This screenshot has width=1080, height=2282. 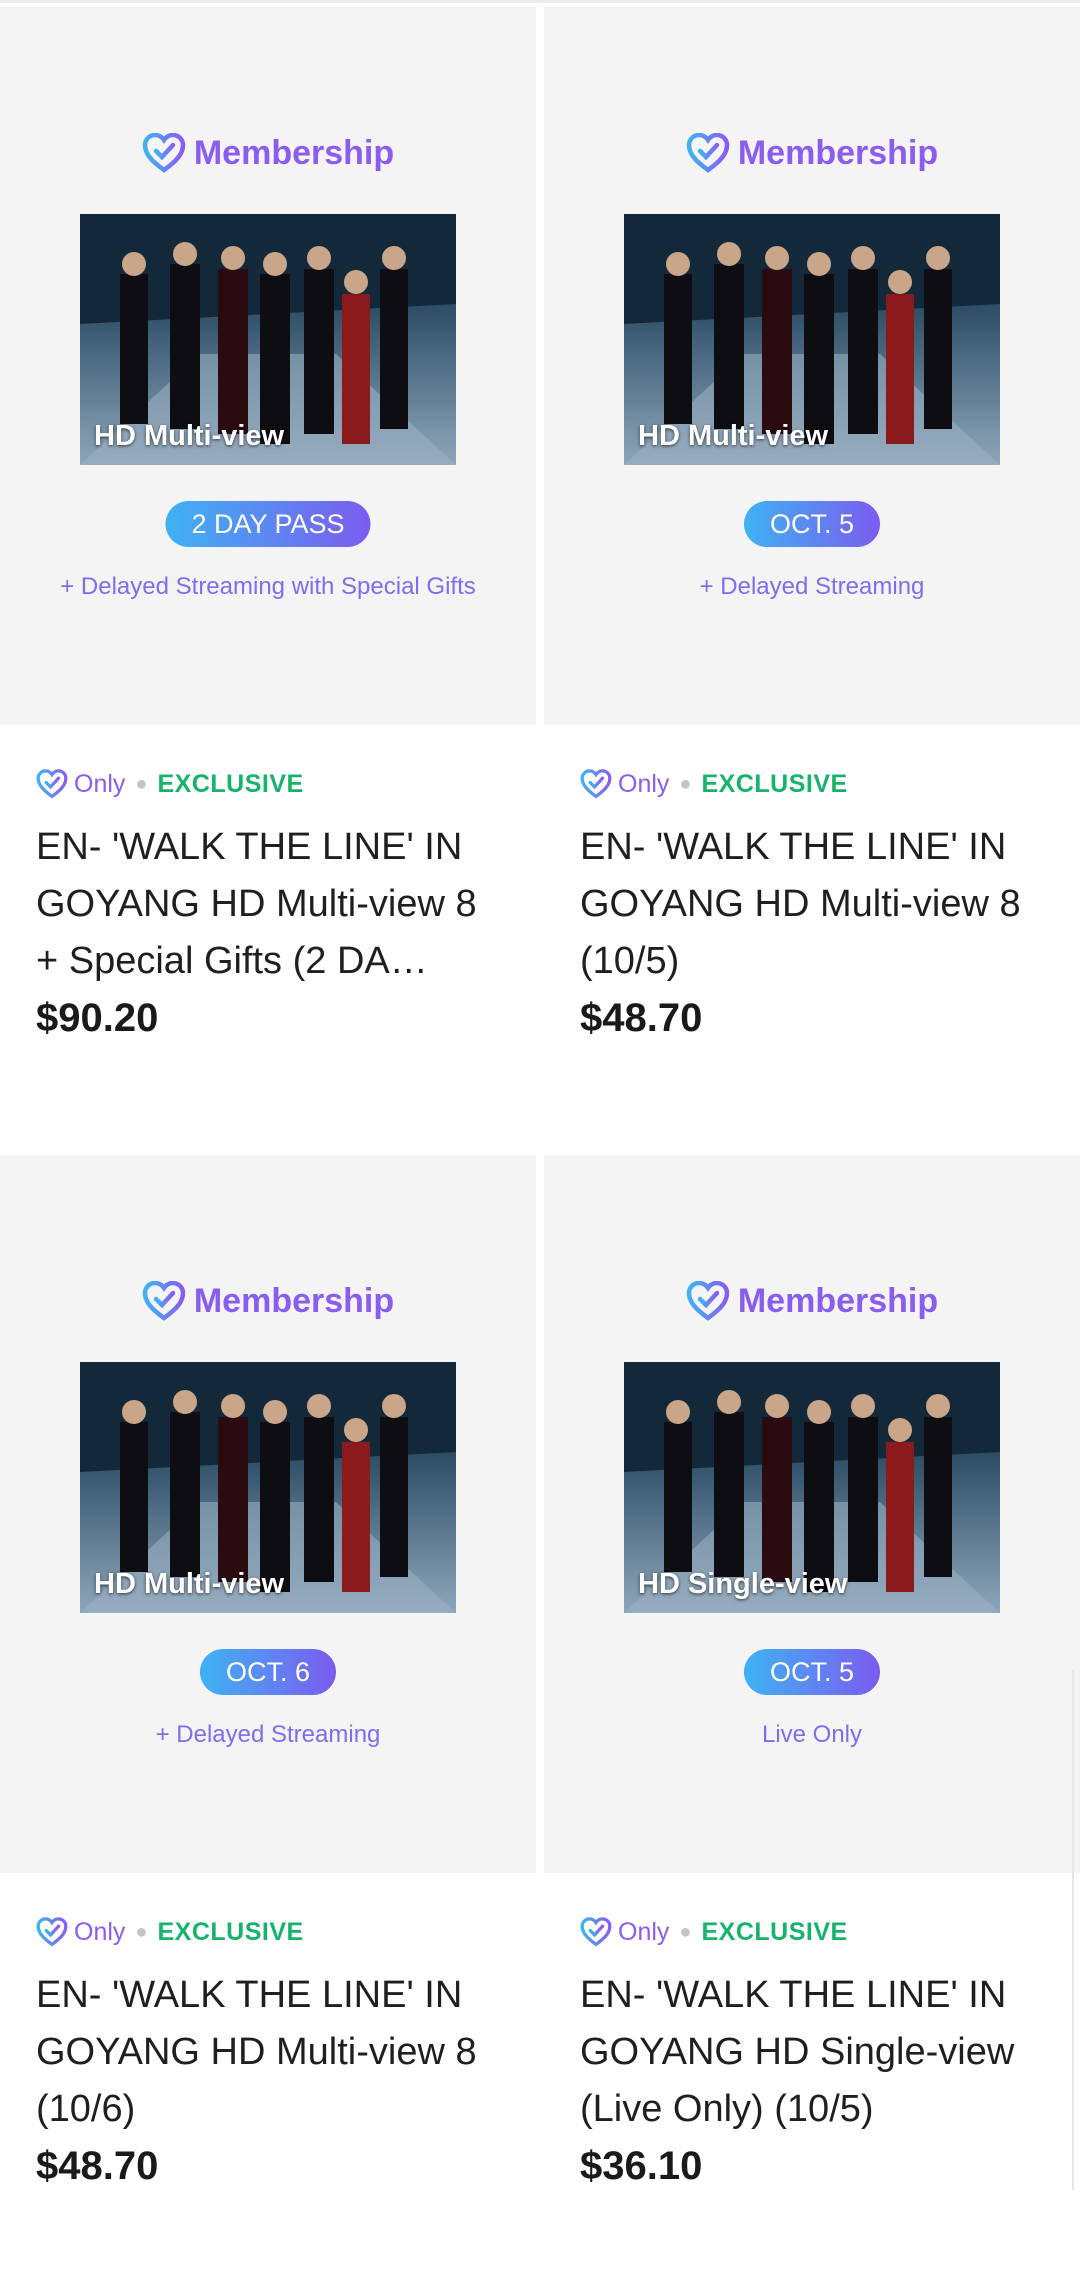 I want to click on date-pill: 2 DAY PASS, so click(x=268, y=524).